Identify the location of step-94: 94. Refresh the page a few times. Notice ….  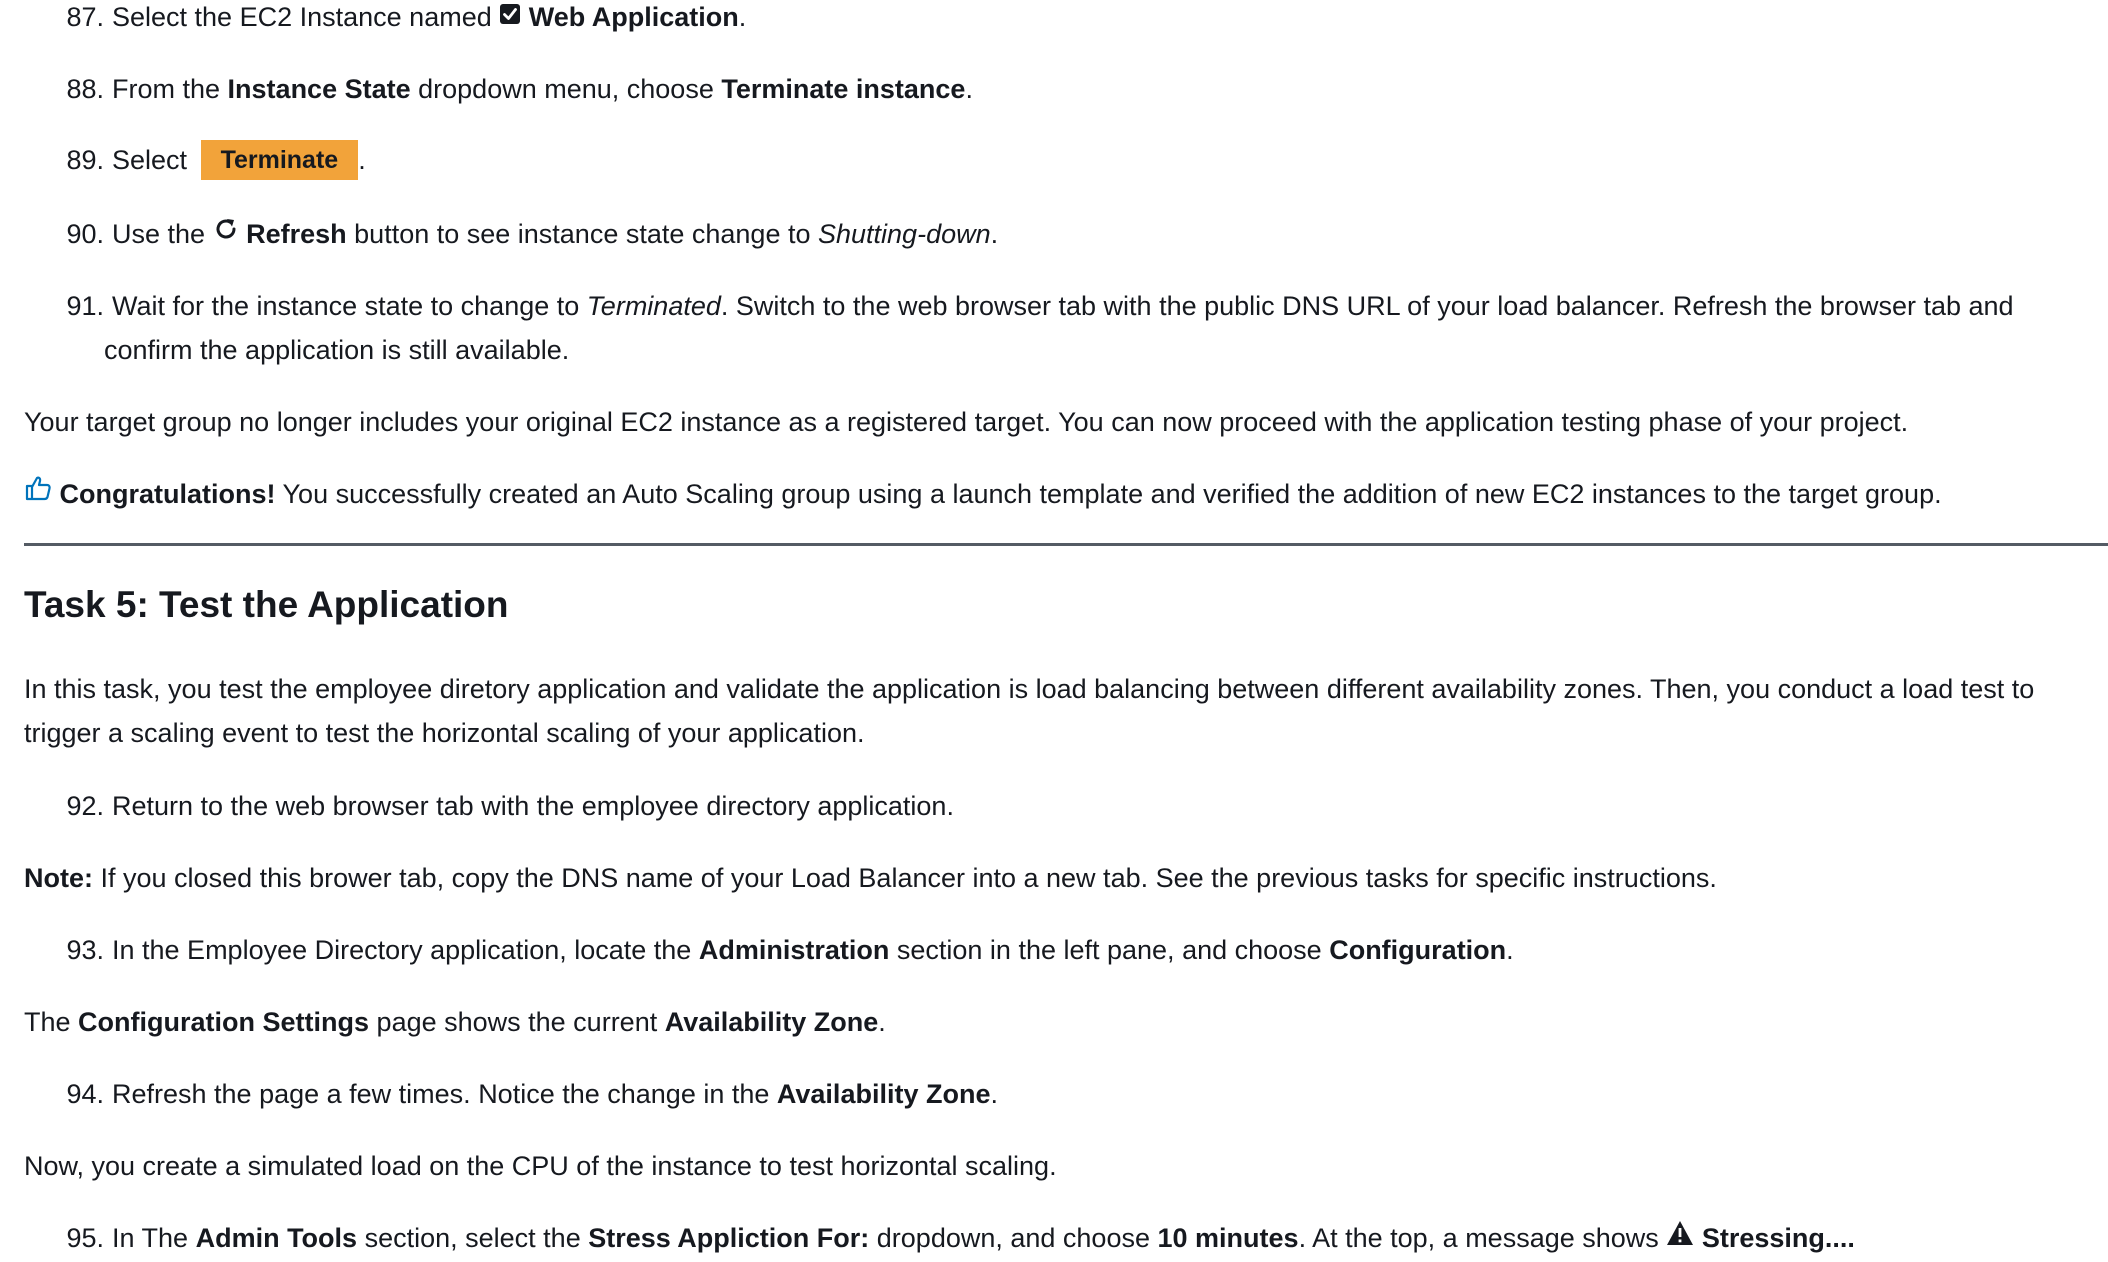
(1070, 1094).